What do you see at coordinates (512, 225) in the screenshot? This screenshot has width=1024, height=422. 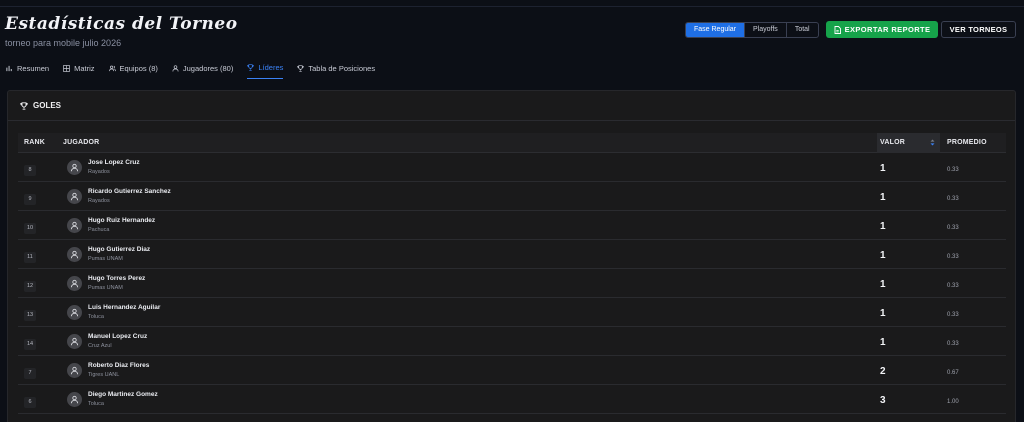 I see `table-row: 10 Hugo Ruiz Hernandez Pachuca 1 0.33` at bounding box center [512, 225].